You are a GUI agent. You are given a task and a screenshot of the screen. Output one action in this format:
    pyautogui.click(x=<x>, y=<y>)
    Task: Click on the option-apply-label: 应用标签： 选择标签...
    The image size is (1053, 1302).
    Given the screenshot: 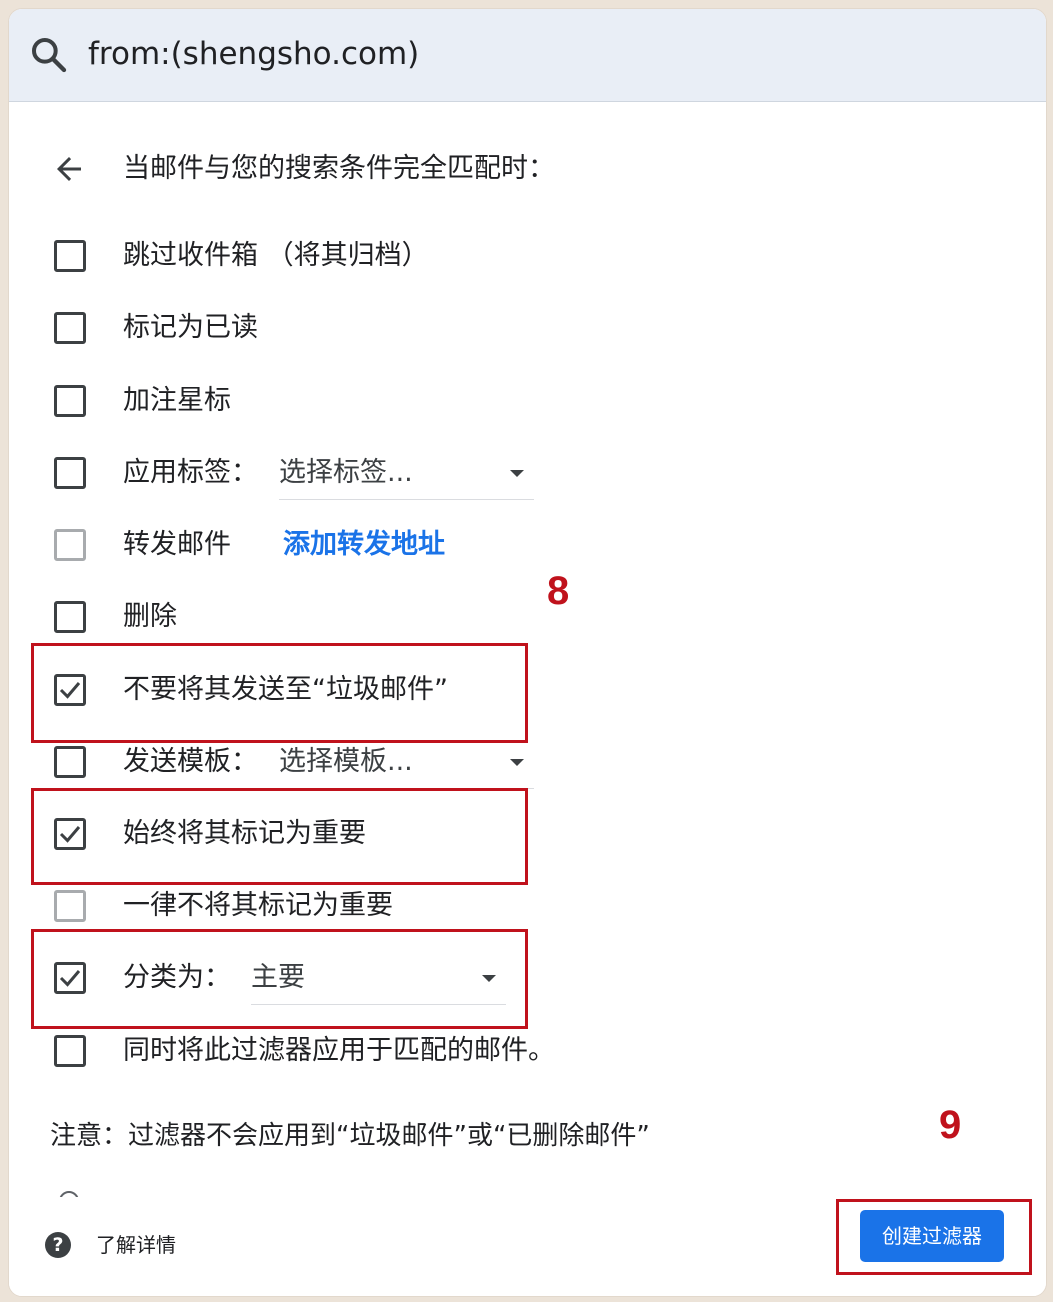 What is the action you would take?
    pyautogui.click(x=527, y=473)
    